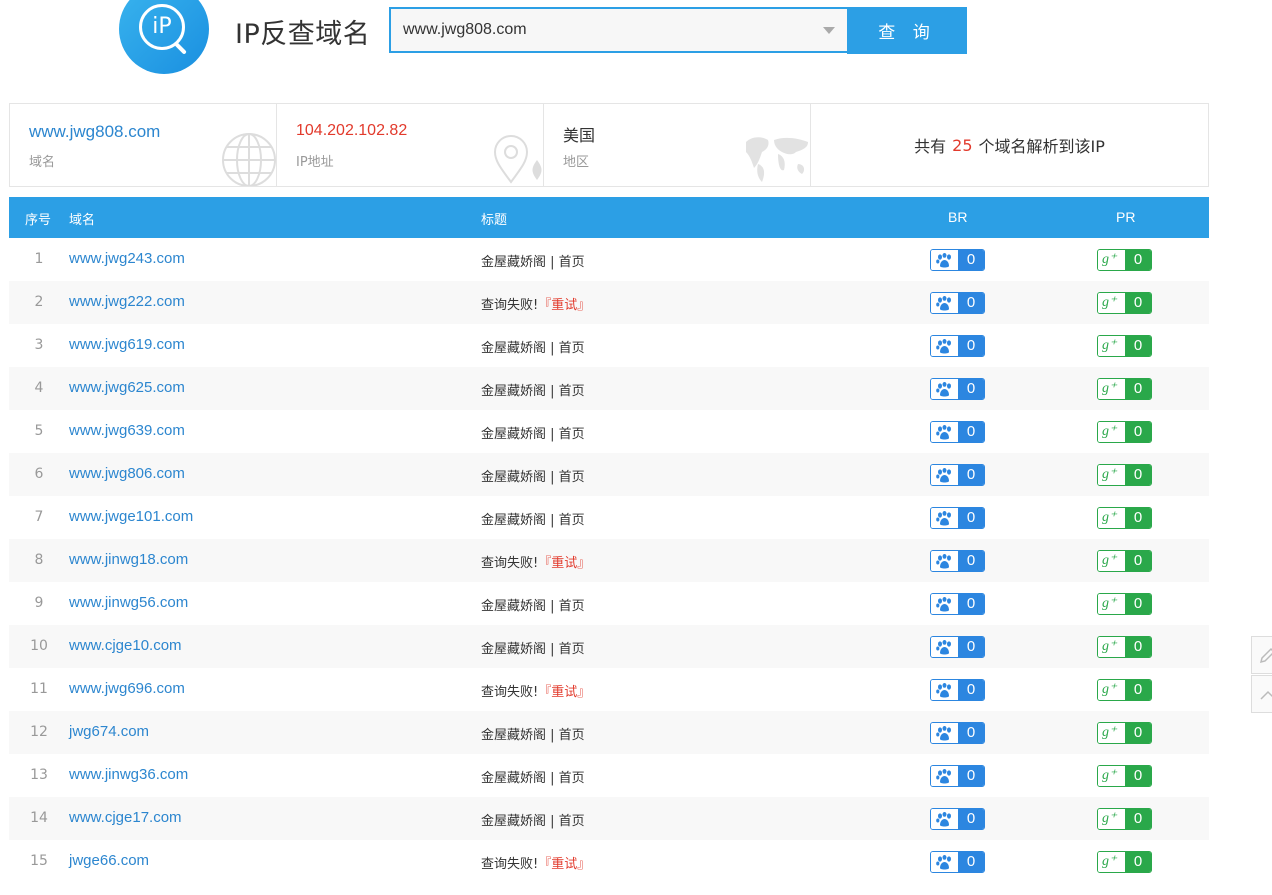 This screenshot has height=895, width=1272. I want to click on feedback-edit-tool, so click(1261, 655).